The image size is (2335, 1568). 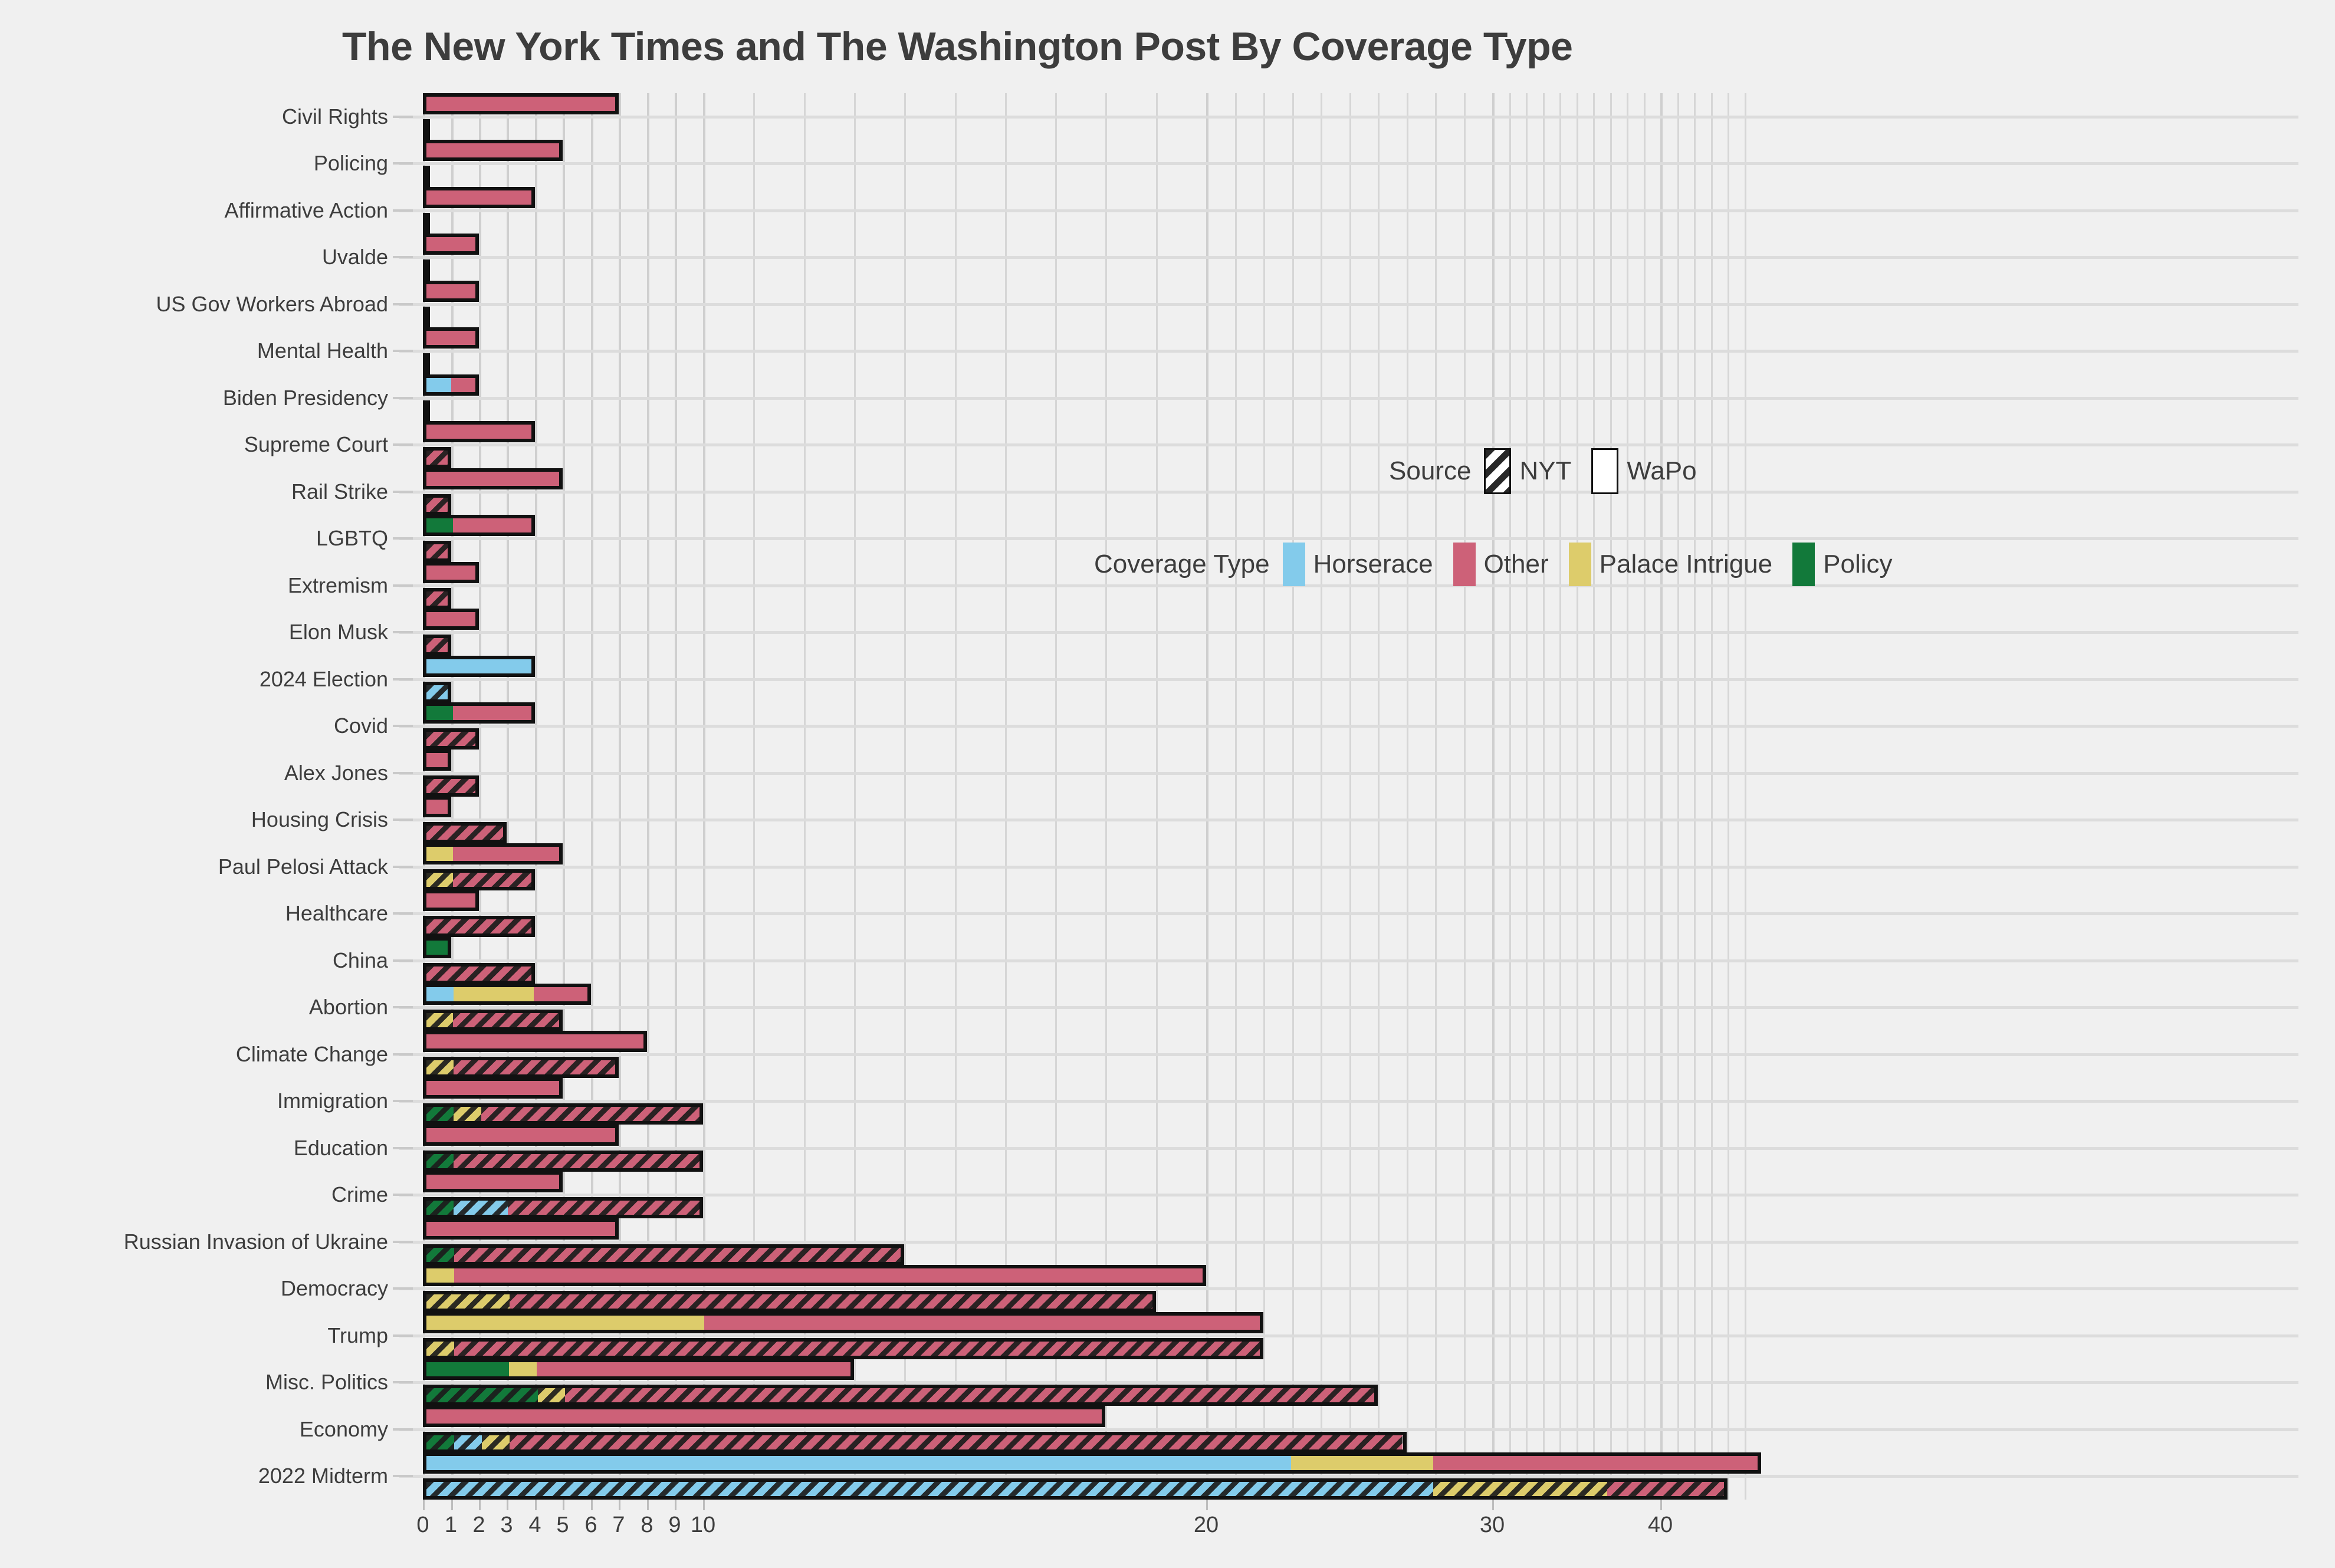 I want to click on legend-entry-nyt: NYT, so click(x=1527, y=471).